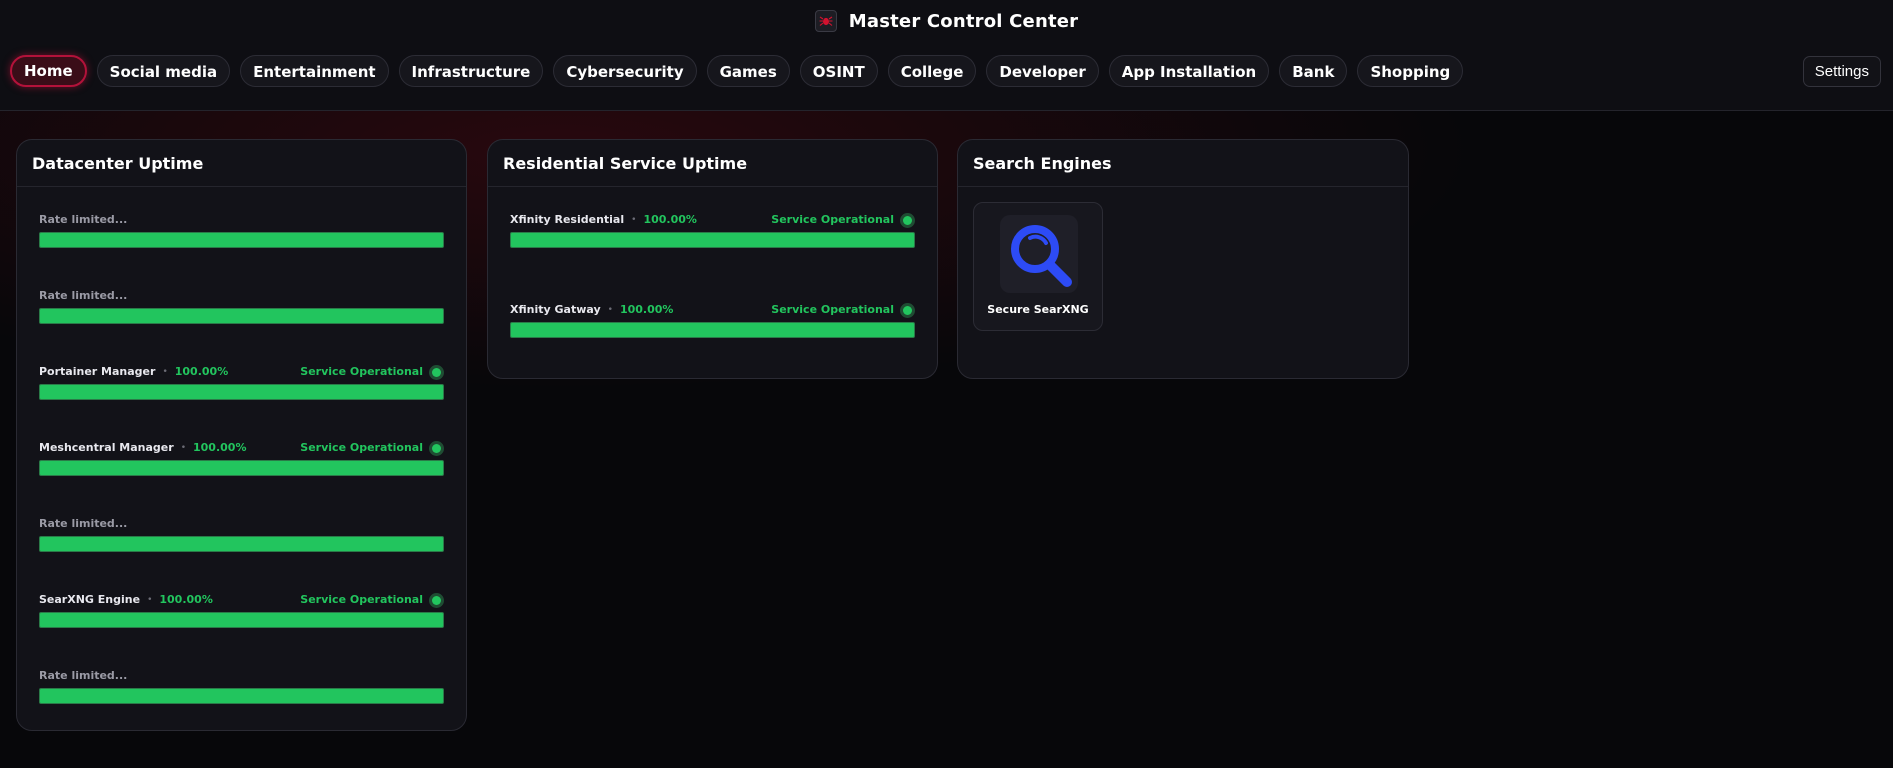  I want to click on tile-label: Secure SearXNG, so click(1038, 309).